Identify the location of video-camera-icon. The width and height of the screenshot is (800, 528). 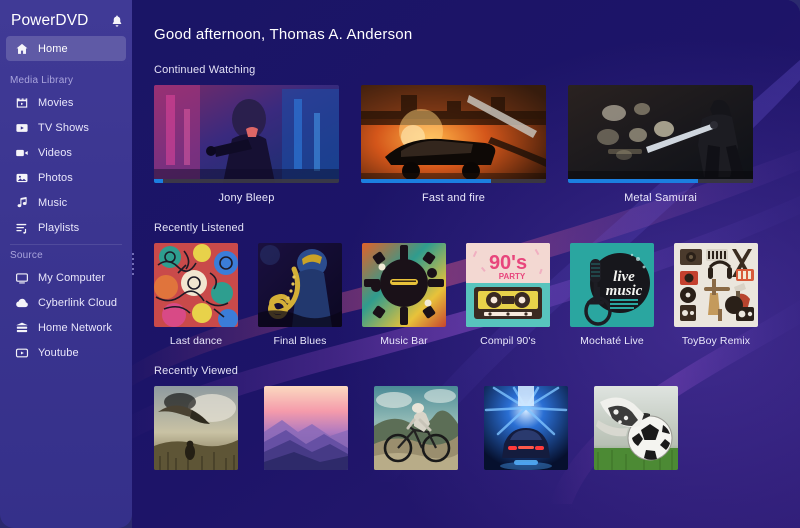
(22, 153).